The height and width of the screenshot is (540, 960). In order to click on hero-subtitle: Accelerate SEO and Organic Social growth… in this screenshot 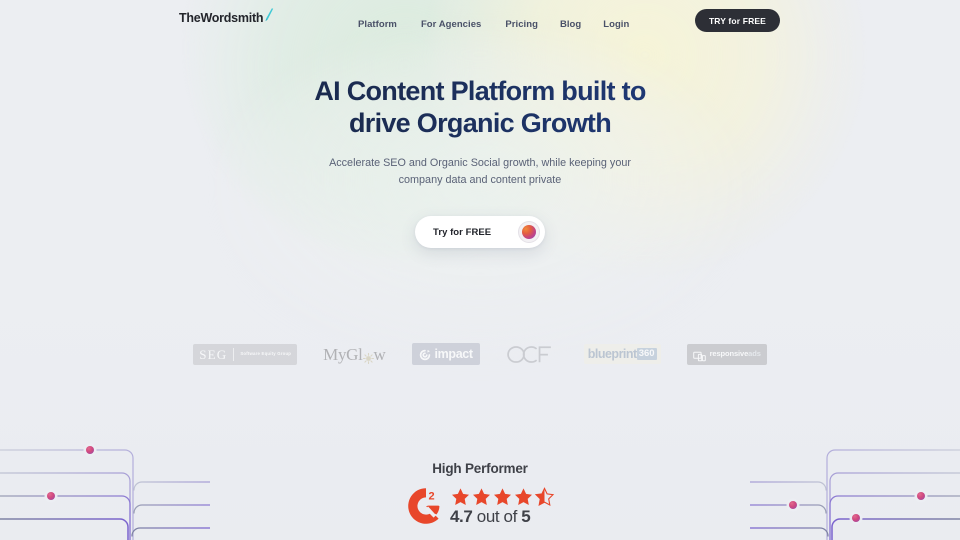, I will do `click(480, 172)`.